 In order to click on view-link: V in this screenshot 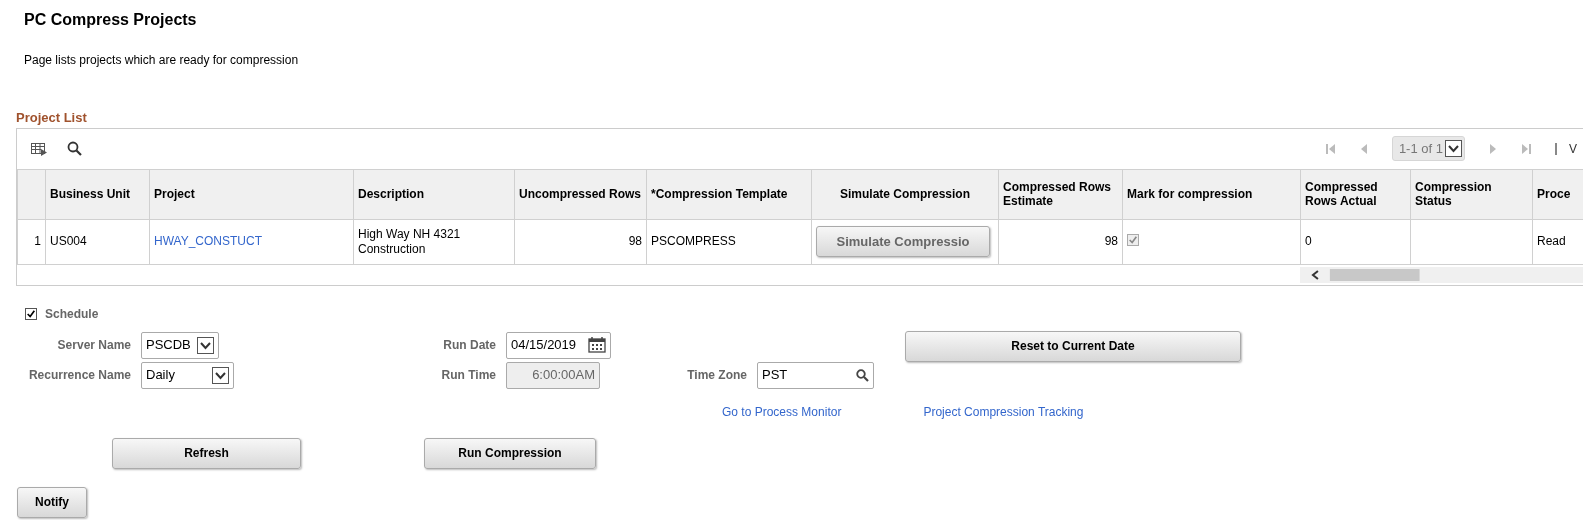, I will do `click(1573, 148)`.